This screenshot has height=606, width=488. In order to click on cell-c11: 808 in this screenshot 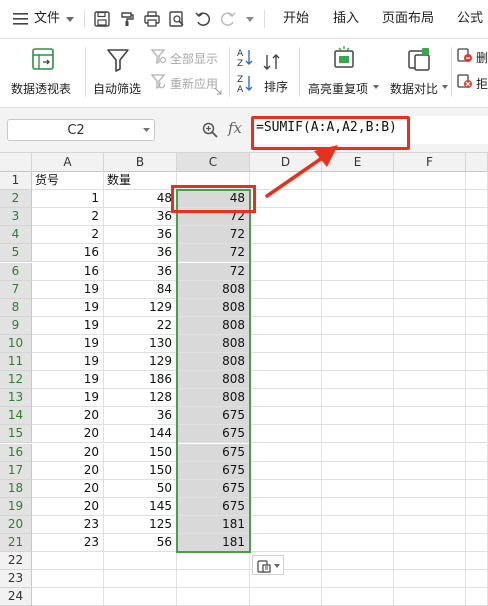, I will do `click(213, 362)`.